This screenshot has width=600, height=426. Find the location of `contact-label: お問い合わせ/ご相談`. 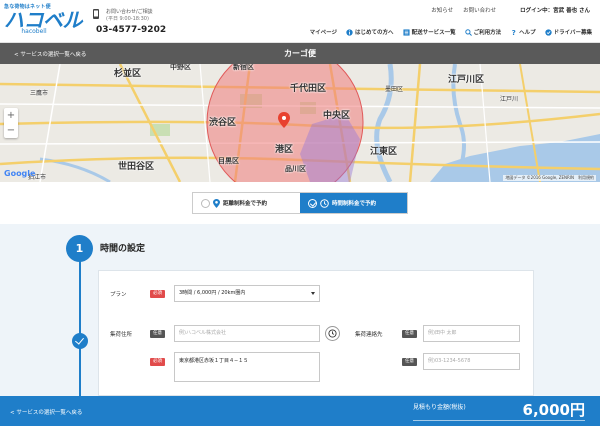

contact-label: お問い合わせ/ご相談 is located at coordinates (129, 12).